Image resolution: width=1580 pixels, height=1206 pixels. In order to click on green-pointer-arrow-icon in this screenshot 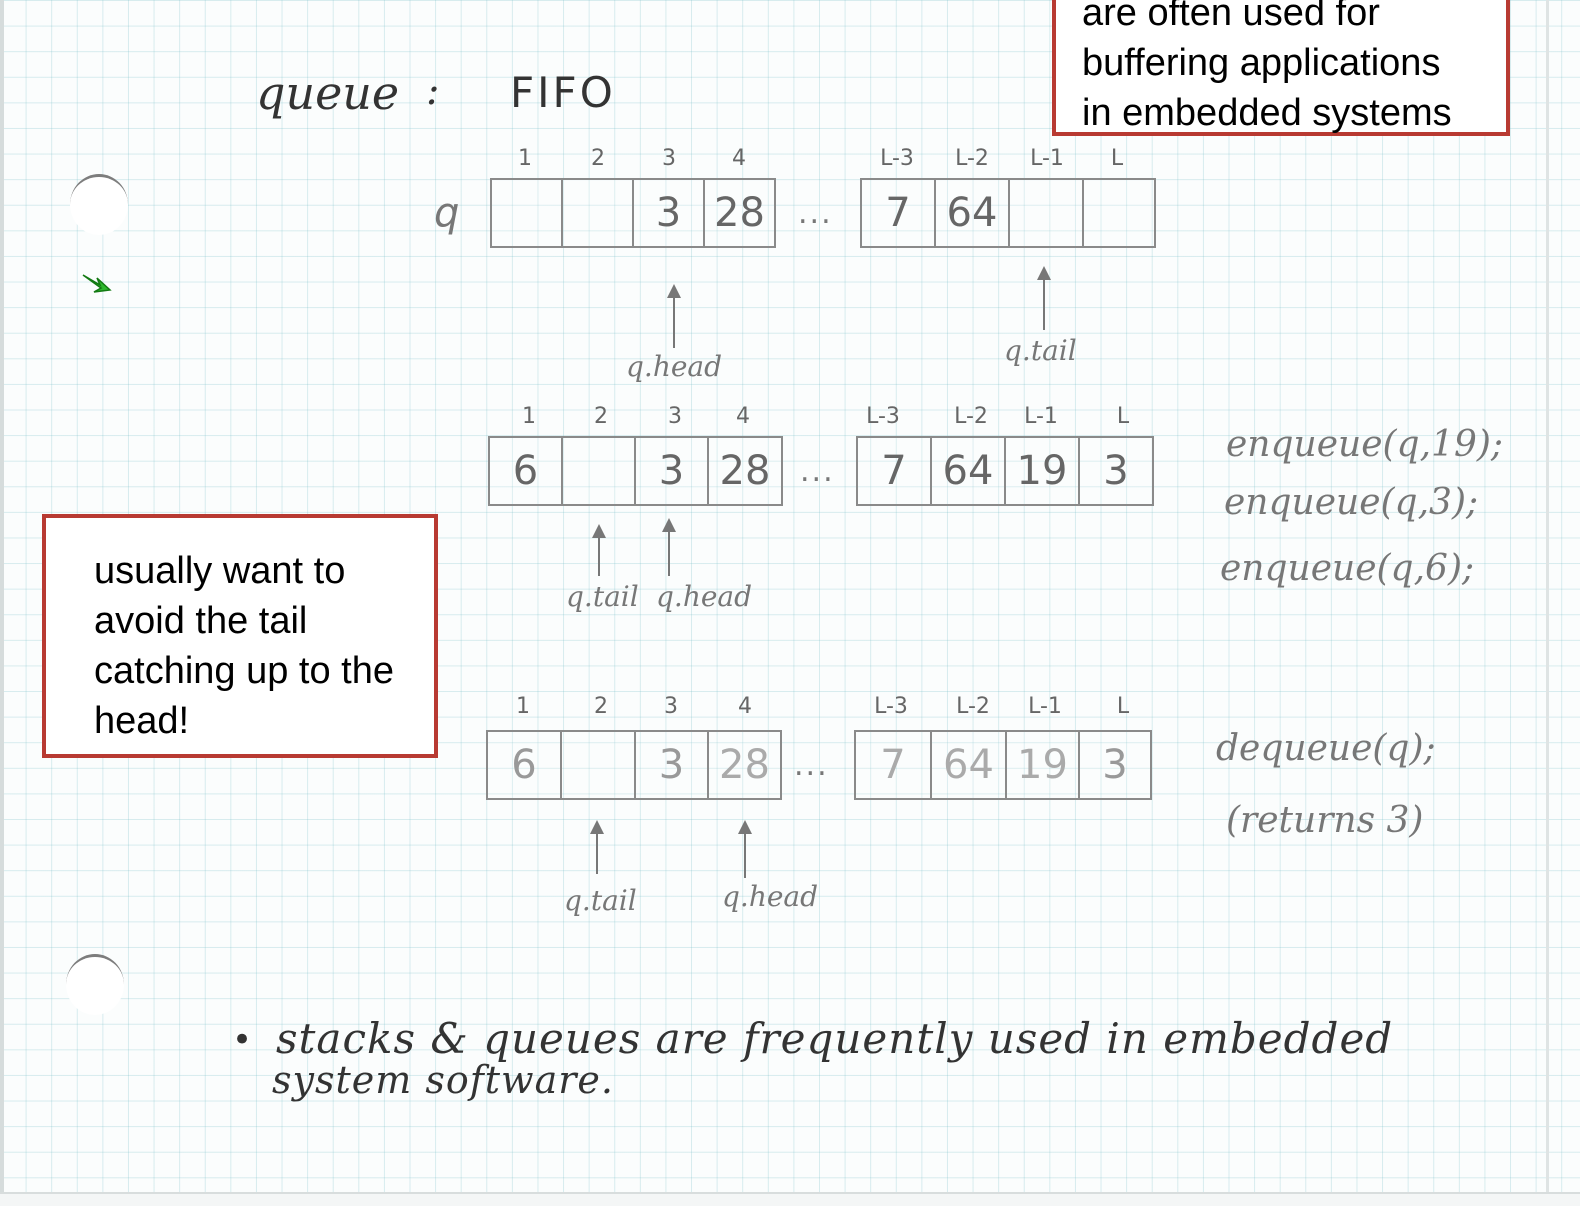, I will do `click(97, 283)`.